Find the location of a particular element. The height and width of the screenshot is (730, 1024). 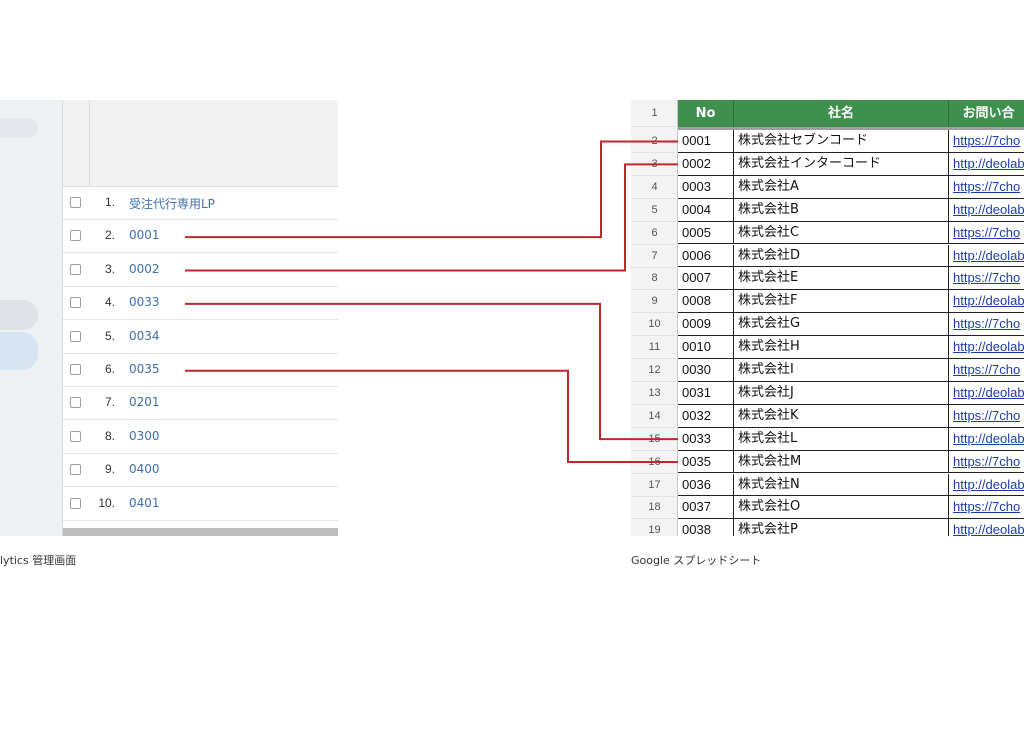

page-link: 受注代行専用LP is located at coordinates (172, 203).